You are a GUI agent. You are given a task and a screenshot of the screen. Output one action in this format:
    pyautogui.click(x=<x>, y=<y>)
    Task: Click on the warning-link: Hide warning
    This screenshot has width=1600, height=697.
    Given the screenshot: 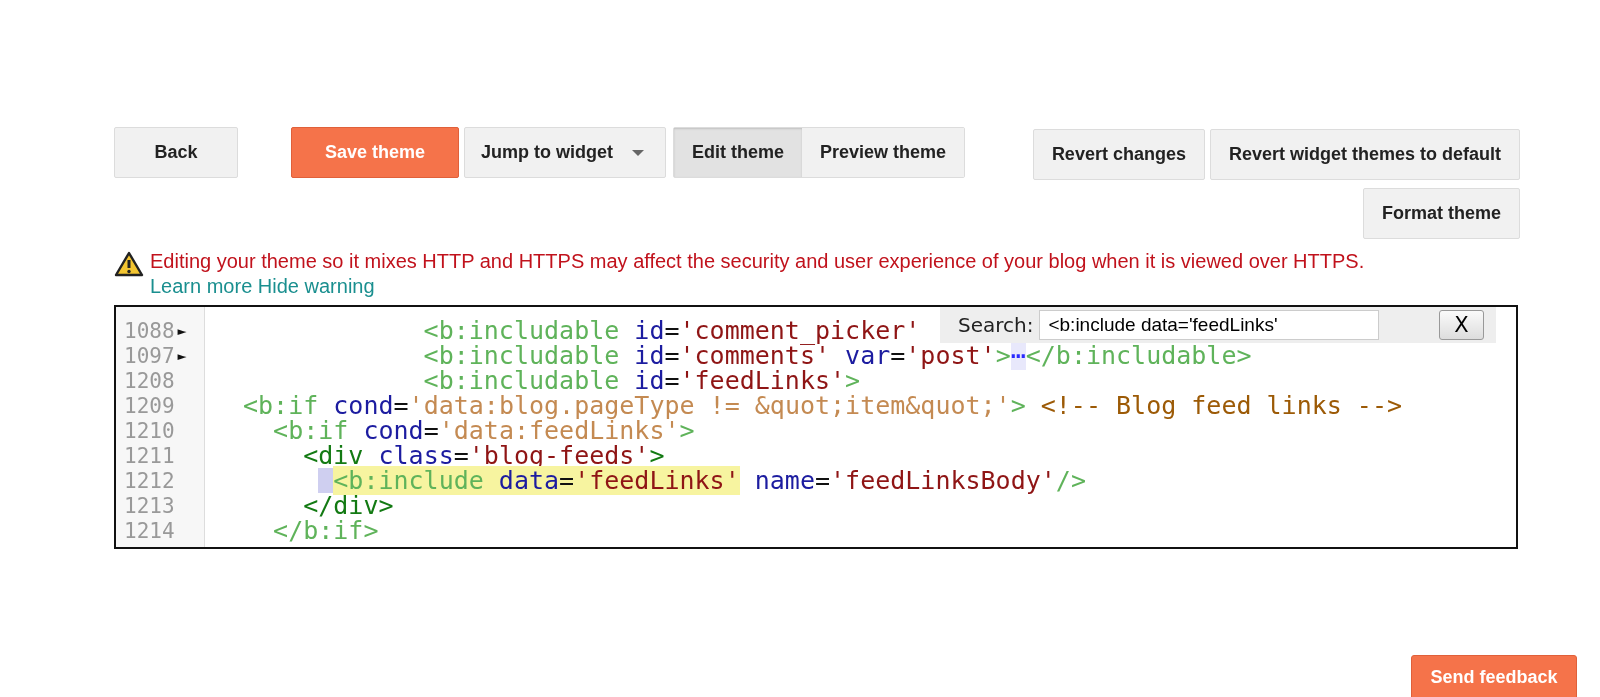 What is the action you would take?
    pyautogui.click(x=316, y=286)
    